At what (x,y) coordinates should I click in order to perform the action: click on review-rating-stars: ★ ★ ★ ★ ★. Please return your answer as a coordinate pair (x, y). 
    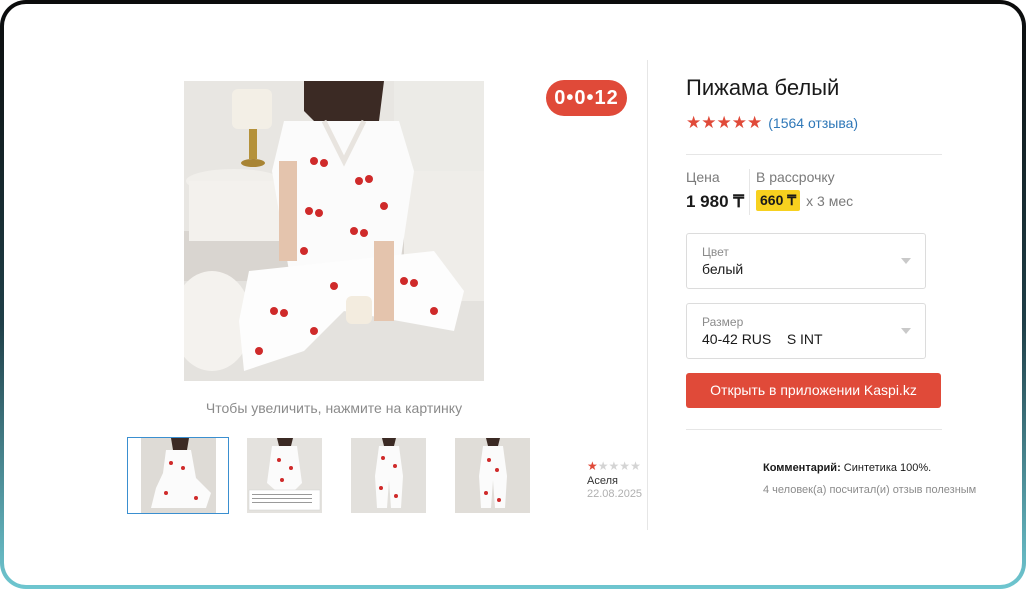
    Looking at the image, I should click on (614, 466).